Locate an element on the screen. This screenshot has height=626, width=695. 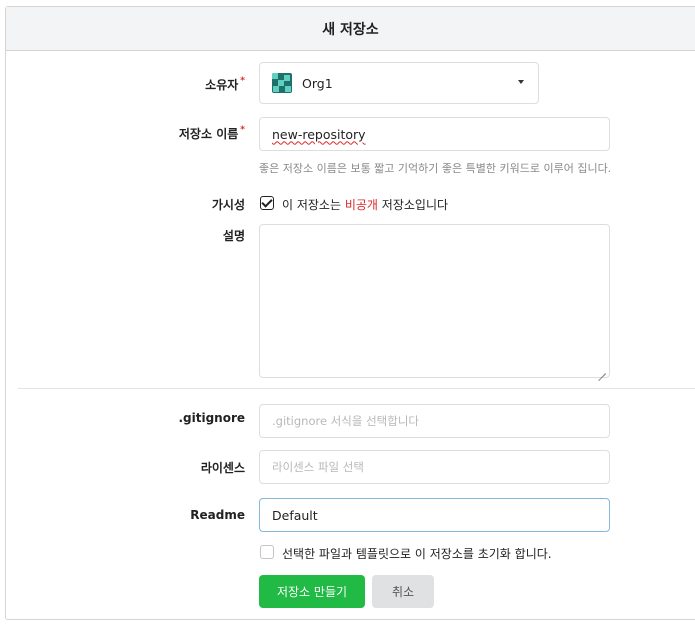
gitignore-label: .gitignore is located at coordinates (211, 418).